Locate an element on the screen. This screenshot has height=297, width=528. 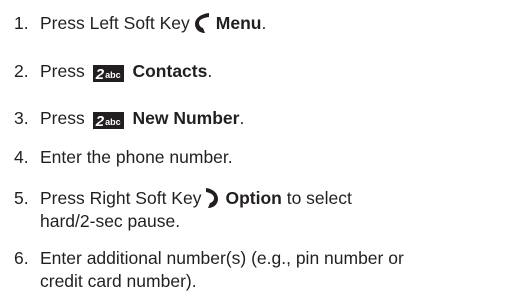
step-2: 2. Press 2abc Contacts. is located at coordinates (113, 71).